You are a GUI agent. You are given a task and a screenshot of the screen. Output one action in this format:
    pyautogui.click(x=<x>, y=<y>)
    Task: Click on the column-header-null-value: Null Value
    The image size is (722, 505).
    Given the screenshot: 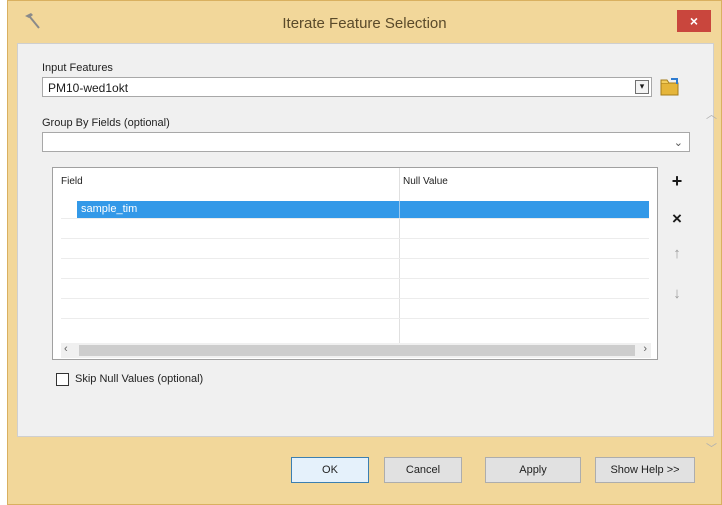 What is the action you would take?
    pyautogui.click(x=425, y=181)
    